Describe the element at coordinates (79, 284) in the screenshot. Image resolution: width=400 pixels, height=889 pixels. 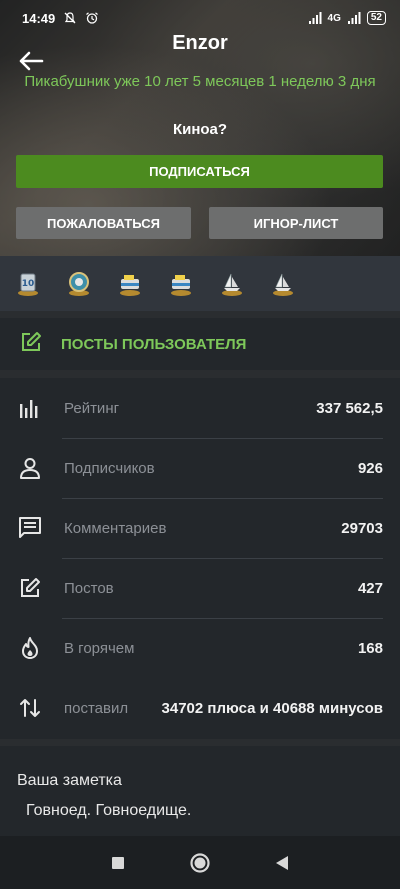
I see `award-medal-icon` at that location.